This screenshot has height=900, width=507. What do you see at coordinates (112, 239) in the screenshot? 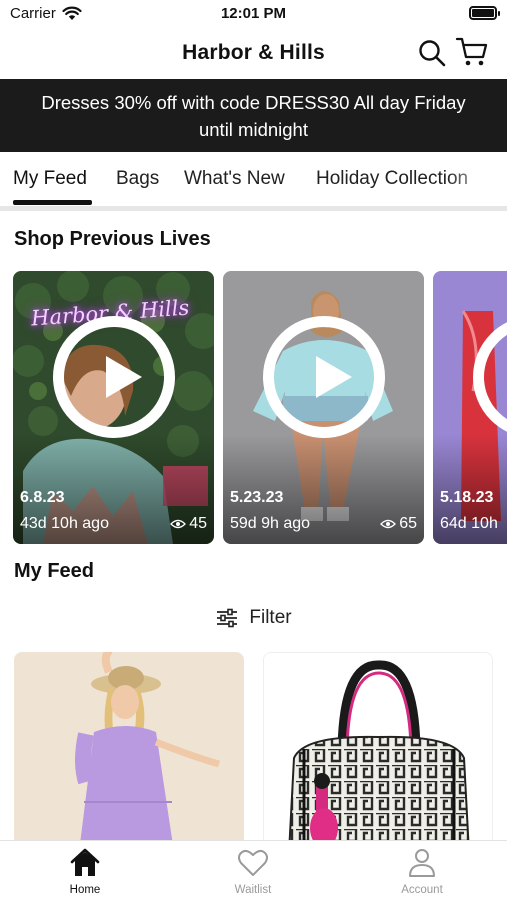
I see `section-title-previous-lives: Shop Previous Lives` at bounding box center [112, 239].